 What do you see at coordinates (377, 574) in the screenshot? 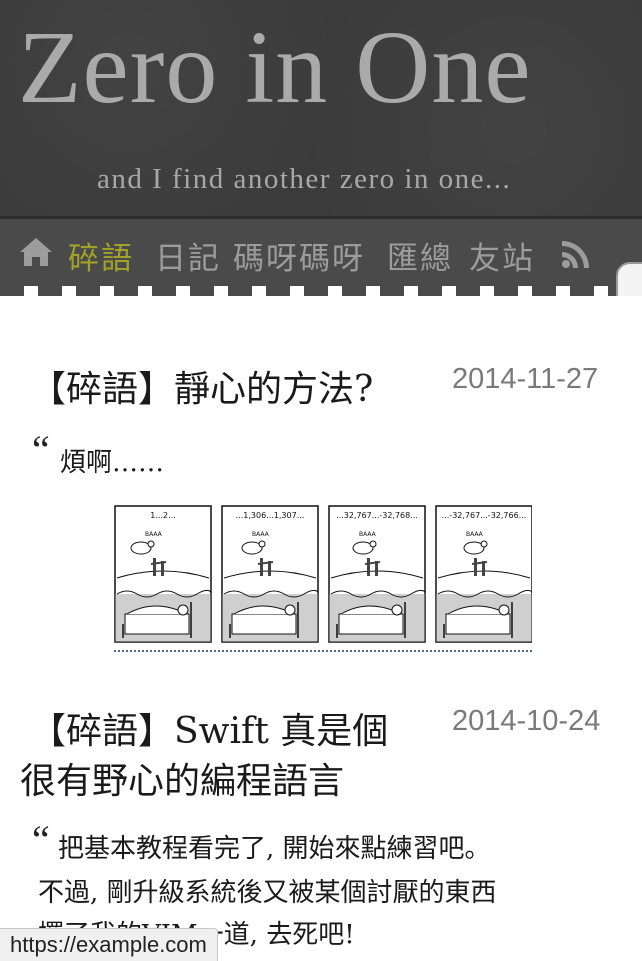
I see `comic-panel: ...32,767...-32,768... BAAA` at bounding box center [377, 574].